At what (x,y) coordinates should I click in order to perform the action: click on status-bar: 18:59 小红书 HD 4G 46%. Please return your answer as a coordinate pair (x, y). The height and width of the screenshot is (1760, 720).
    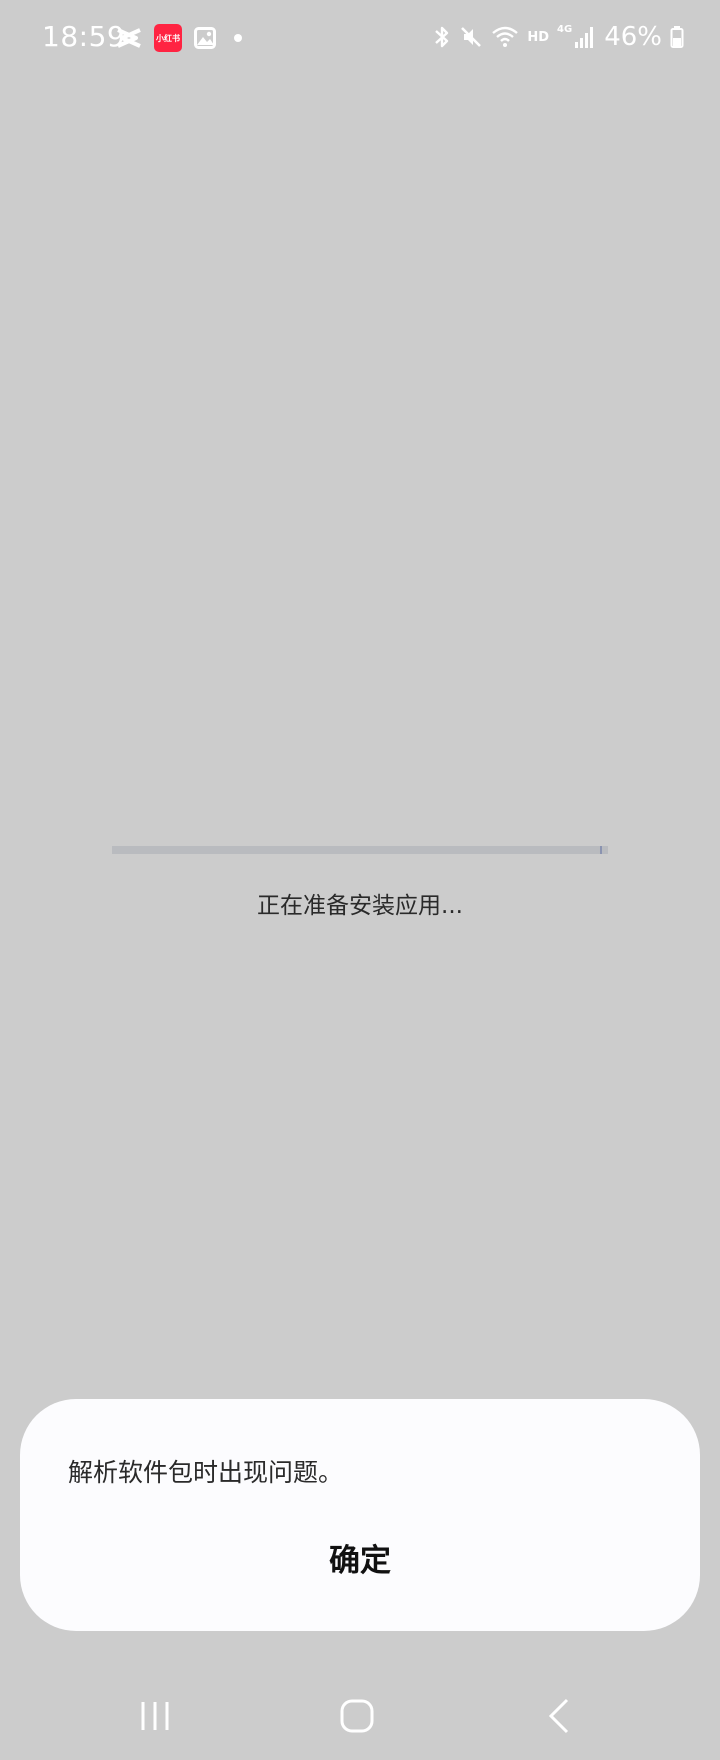
    Looking at the image, I should click on (360, 40).